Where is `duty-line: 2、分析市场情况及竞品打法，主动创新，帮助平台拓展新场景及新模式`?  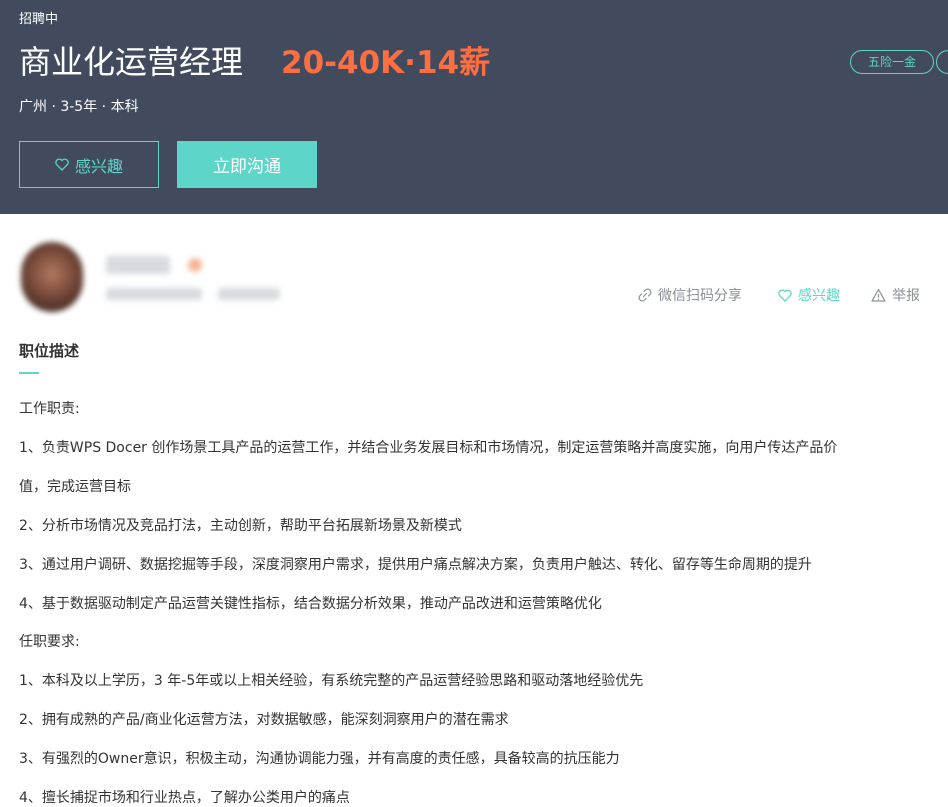 duty-line: 2、分析市场情况及竞品打法，主动创新，帮助平台拓展新场景及新模式 is located at coordinates (240, 526).